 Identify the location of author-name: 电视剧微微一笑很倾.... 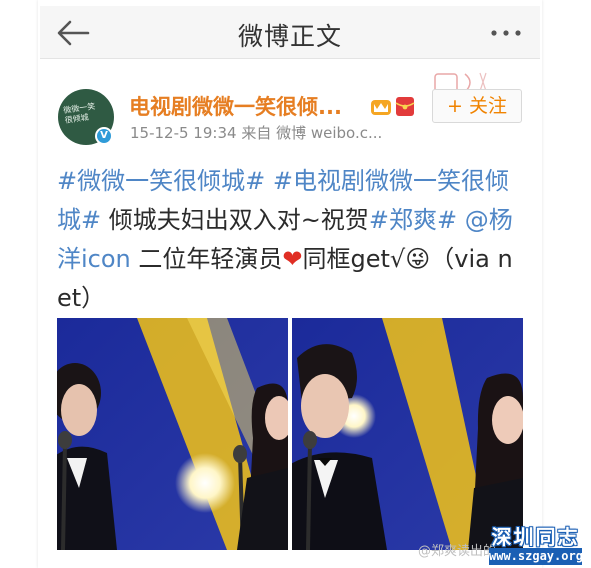
(235, 106).